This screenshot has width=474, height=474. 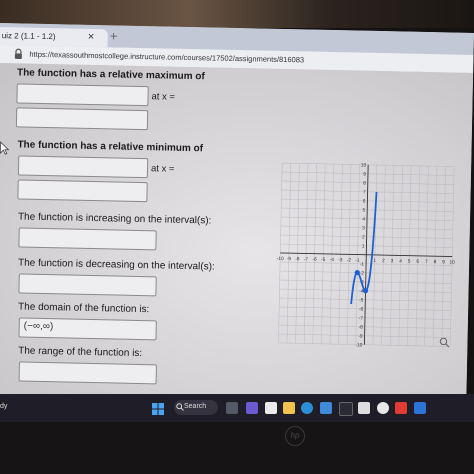 I want to click on browser-tab: uiz 2 (1.1 - 1.2) ×, so click(x=54, y=37).